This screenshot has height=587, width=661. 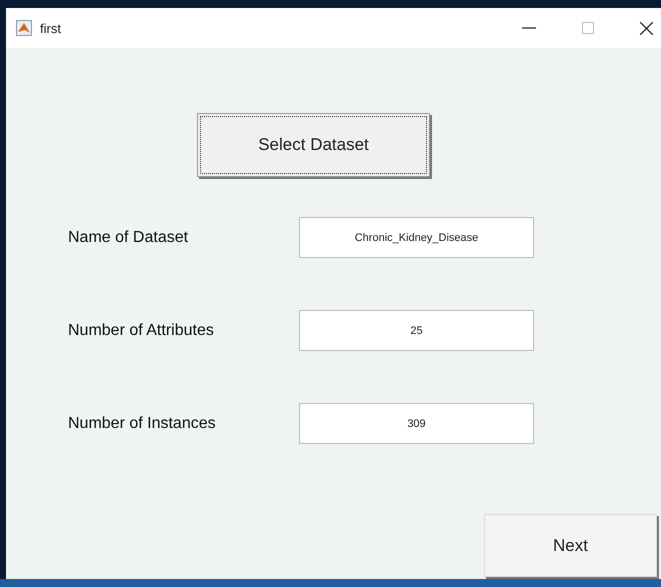 What do you see at coordinates (416, 330) in the screenshot?
I see `value-field: 25` at bounding box center [416, 330].